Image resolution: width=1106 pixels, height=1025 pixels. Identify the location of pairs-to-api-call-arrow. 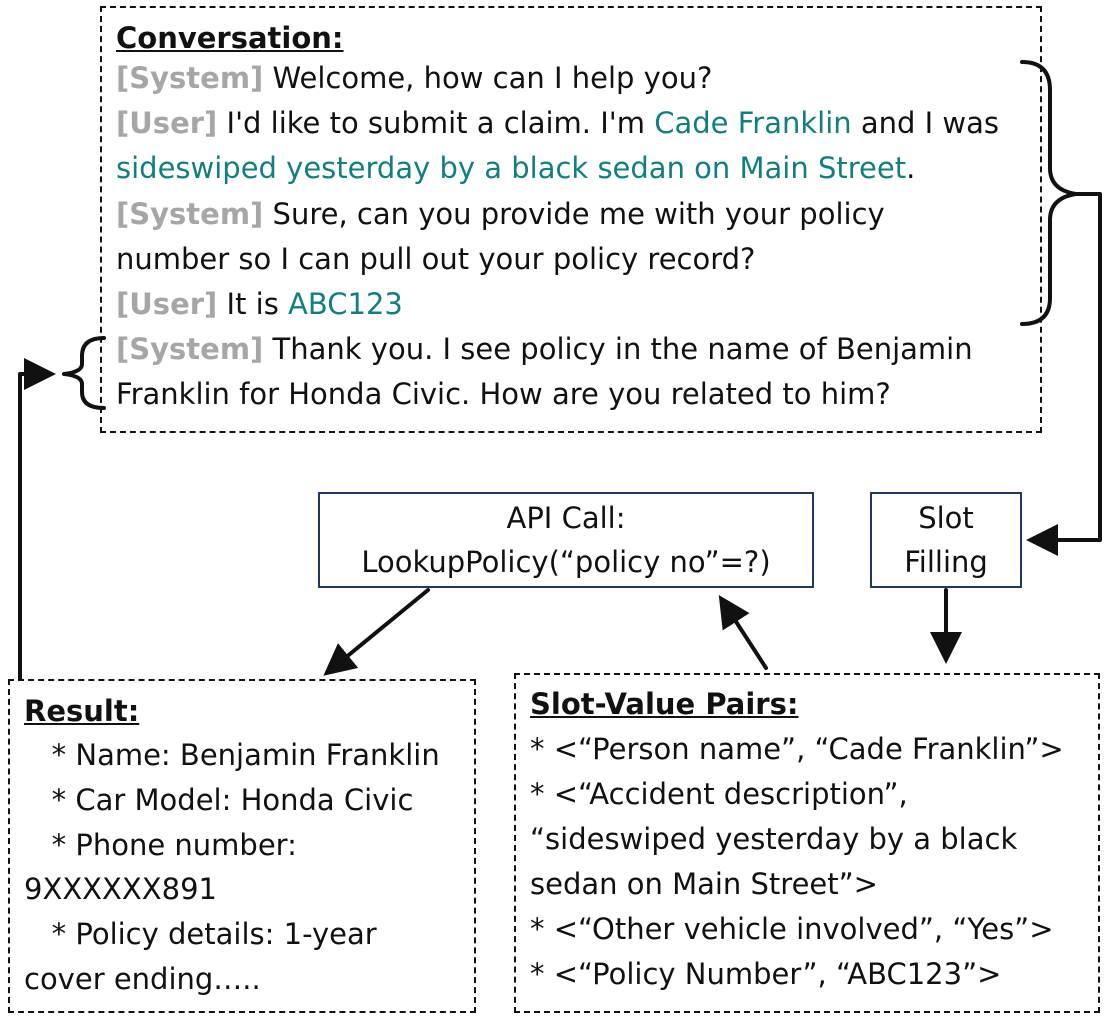
(743, 632).